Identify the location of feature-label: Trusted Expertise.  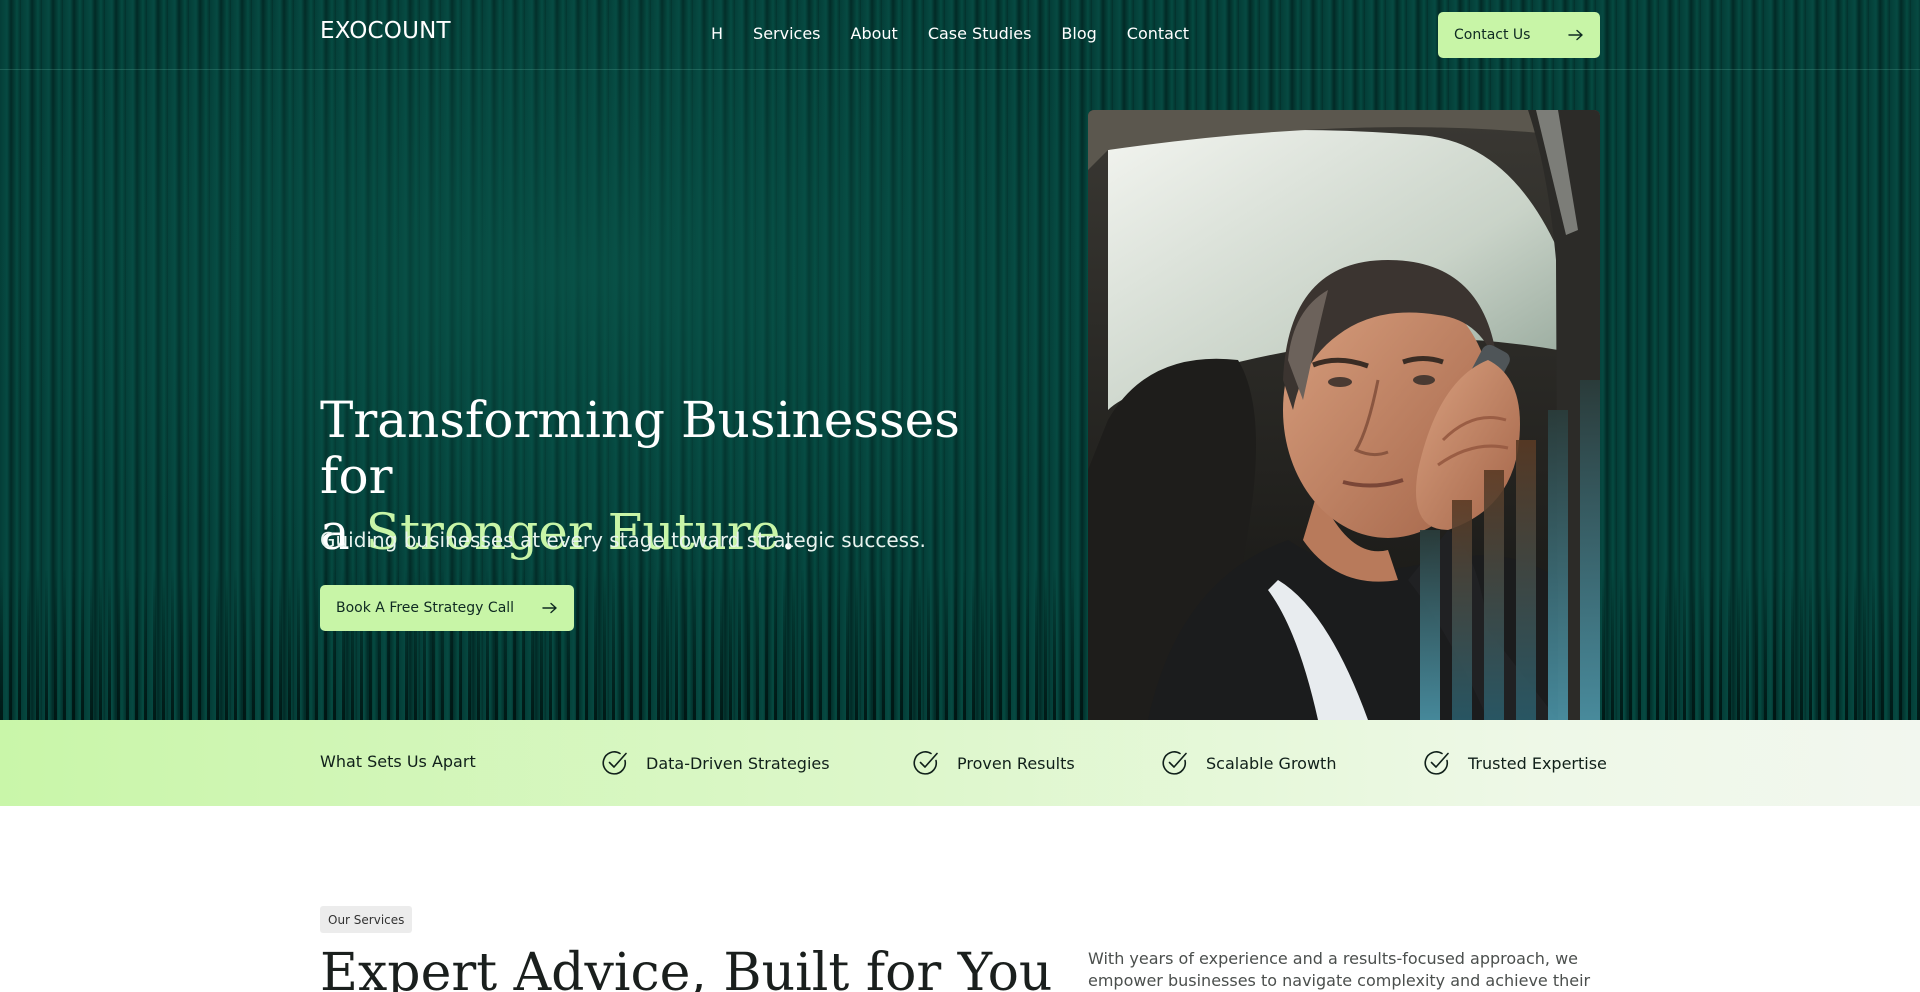
(1537, 763).